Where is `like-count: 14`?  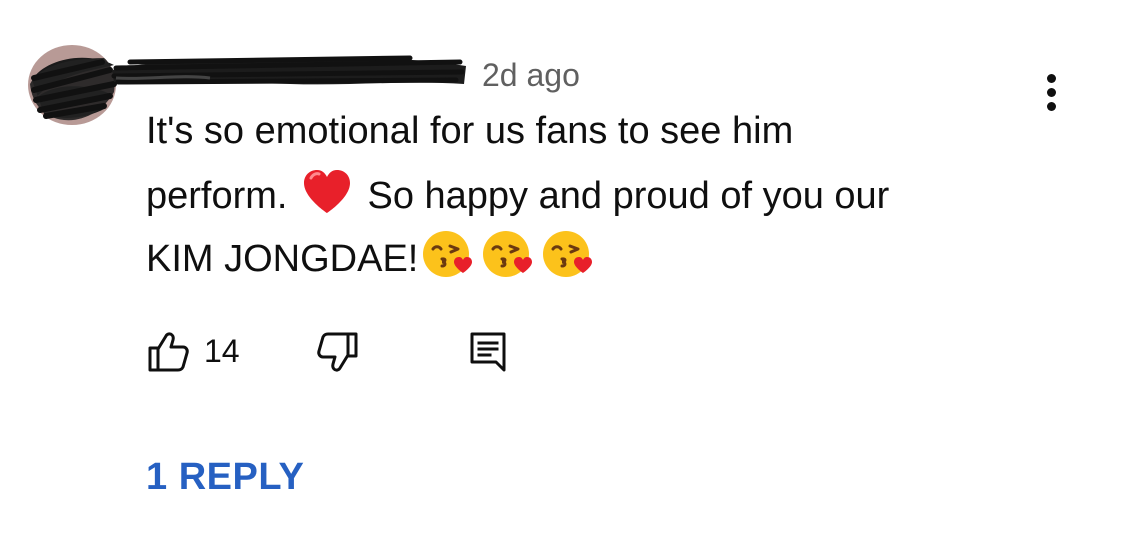 like-count: 14 is located at coordinates (222, 351).